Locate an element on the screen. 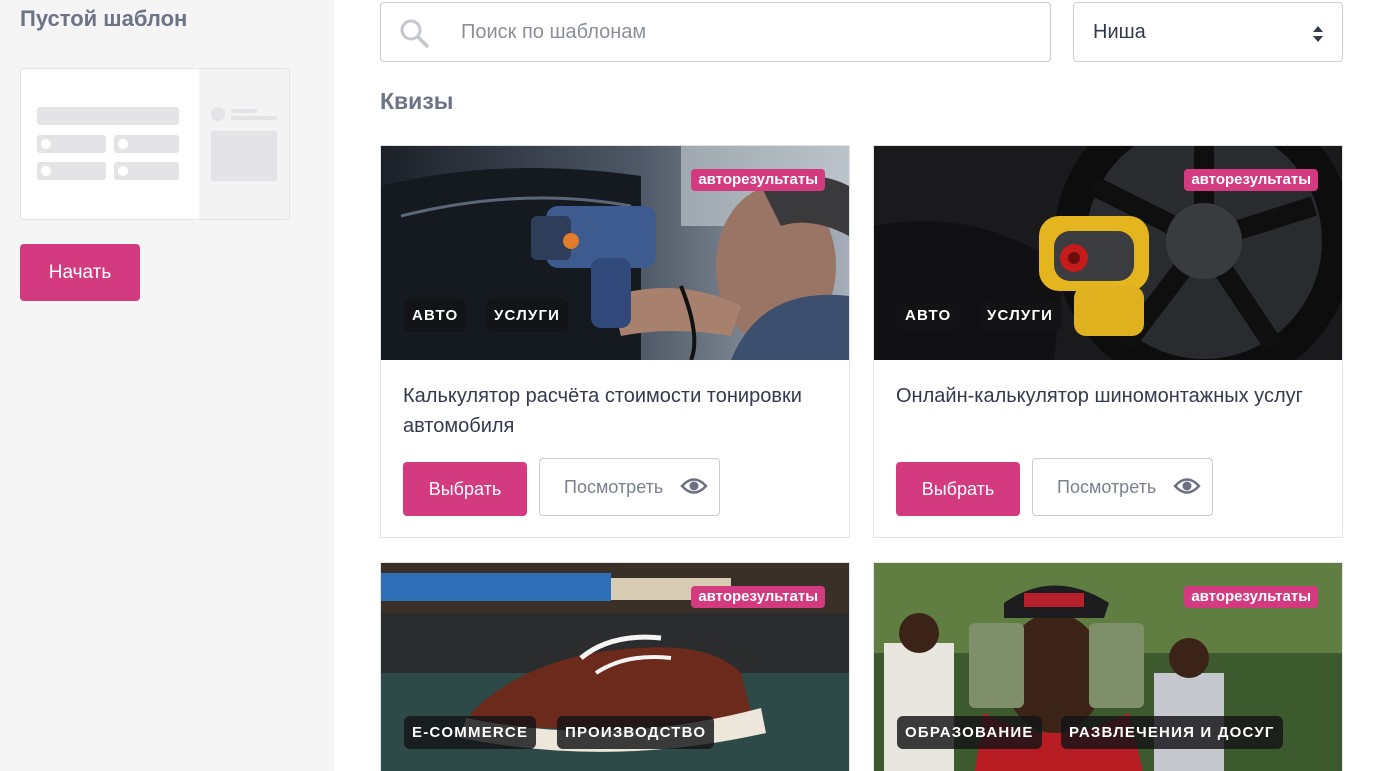  template-card: авторезультаты E-COMMERCE ПРОИЗВОДСТВО is located at coordinates (615, 666).